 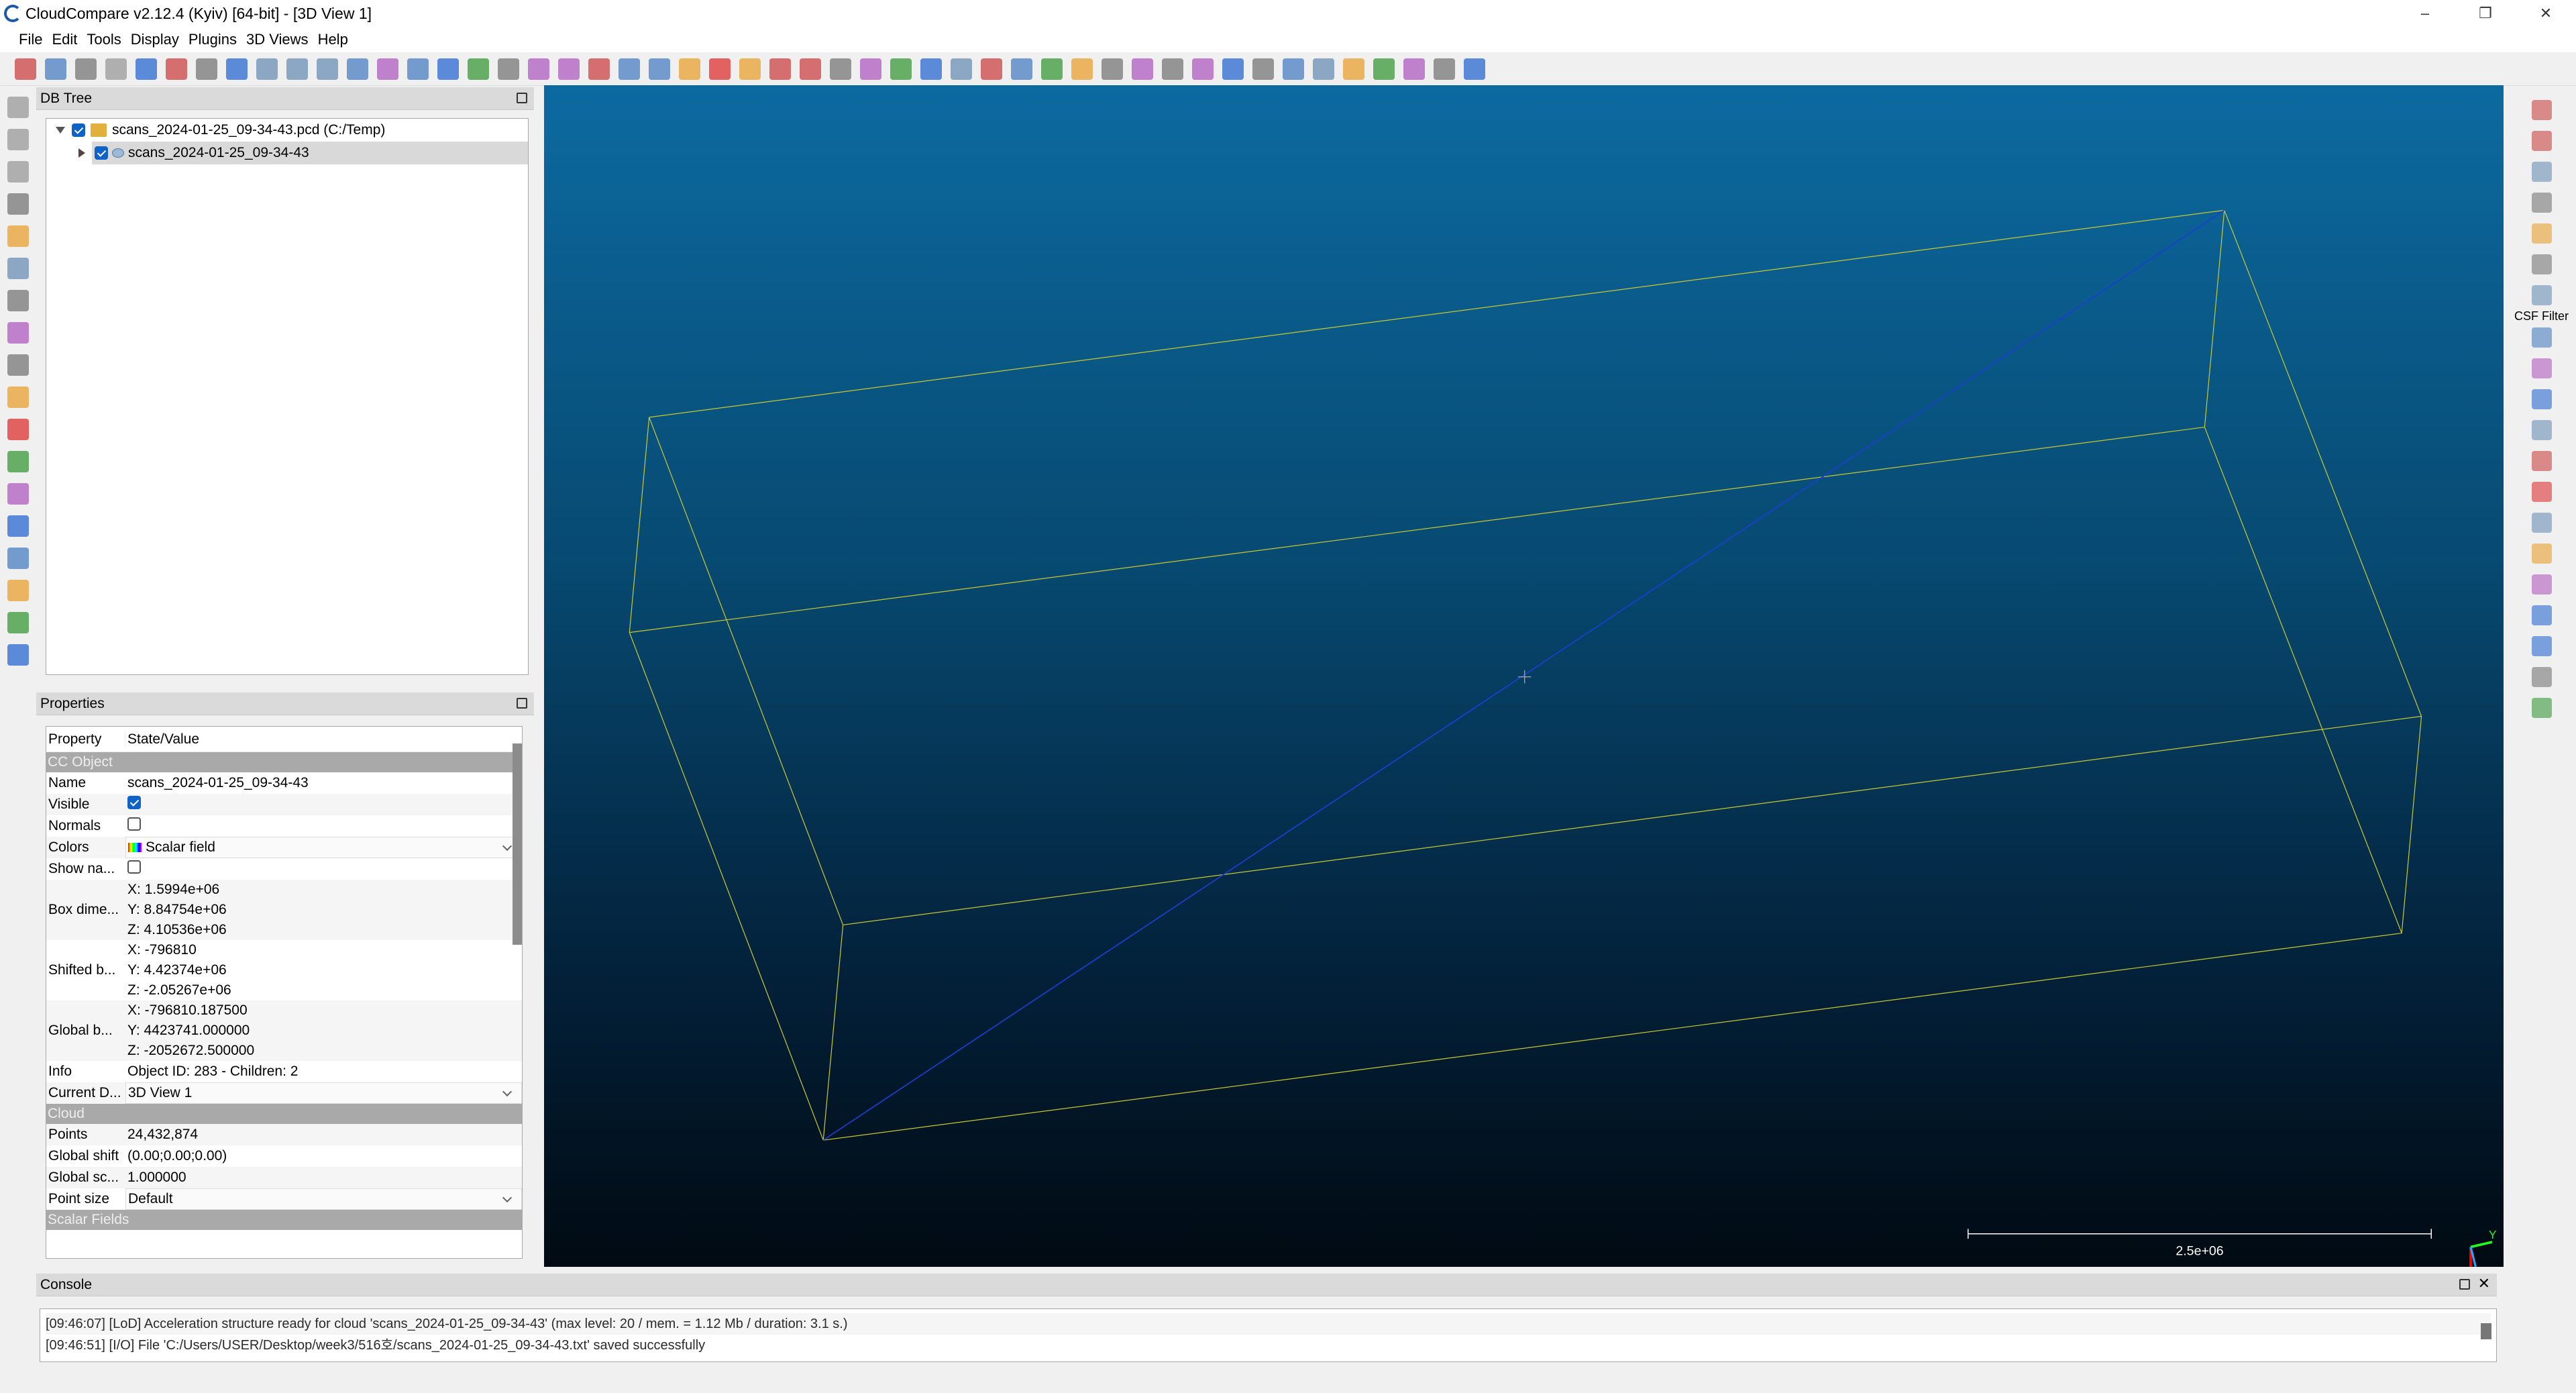 I want to click on delete-icon, so click(x=237, y=69).